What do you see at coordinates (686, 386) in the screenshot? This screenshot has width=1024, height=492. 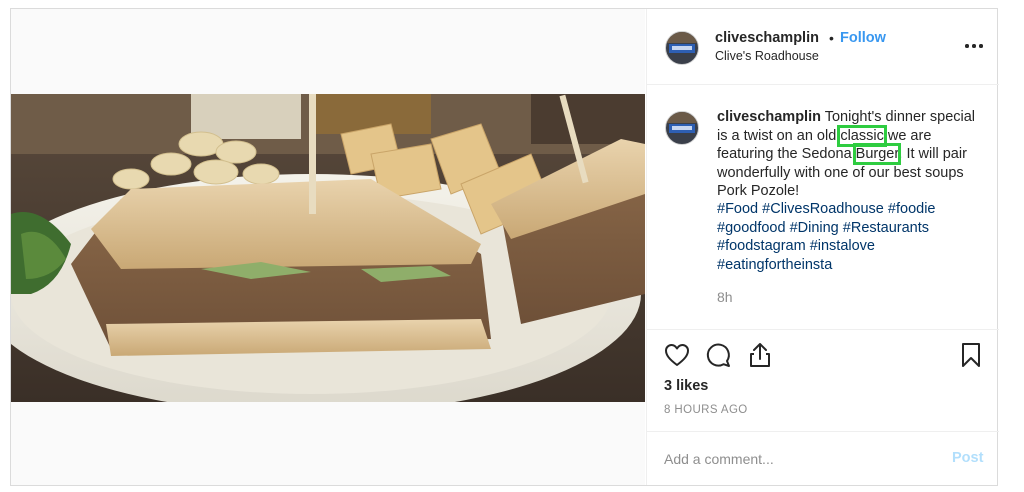 I see `likes-count: 3 likes` at bounding box center [686, 386].